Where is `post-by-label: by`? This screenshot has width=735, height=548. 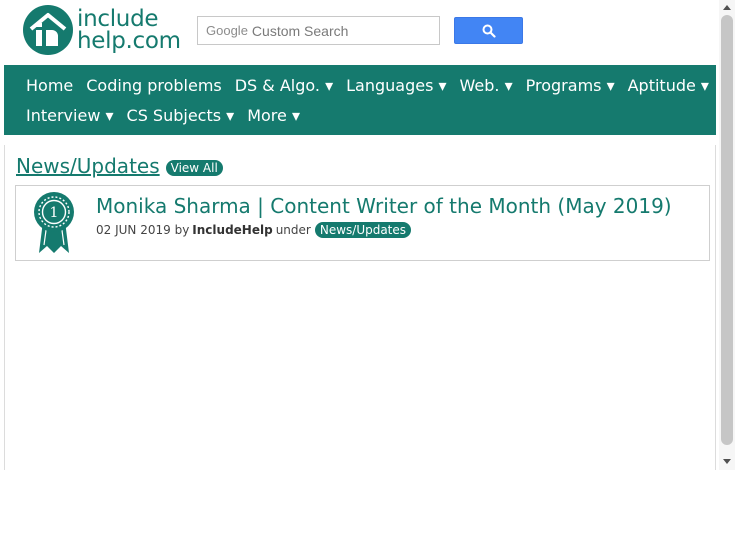
post-by-label: by is located at coordinates (182, 230).